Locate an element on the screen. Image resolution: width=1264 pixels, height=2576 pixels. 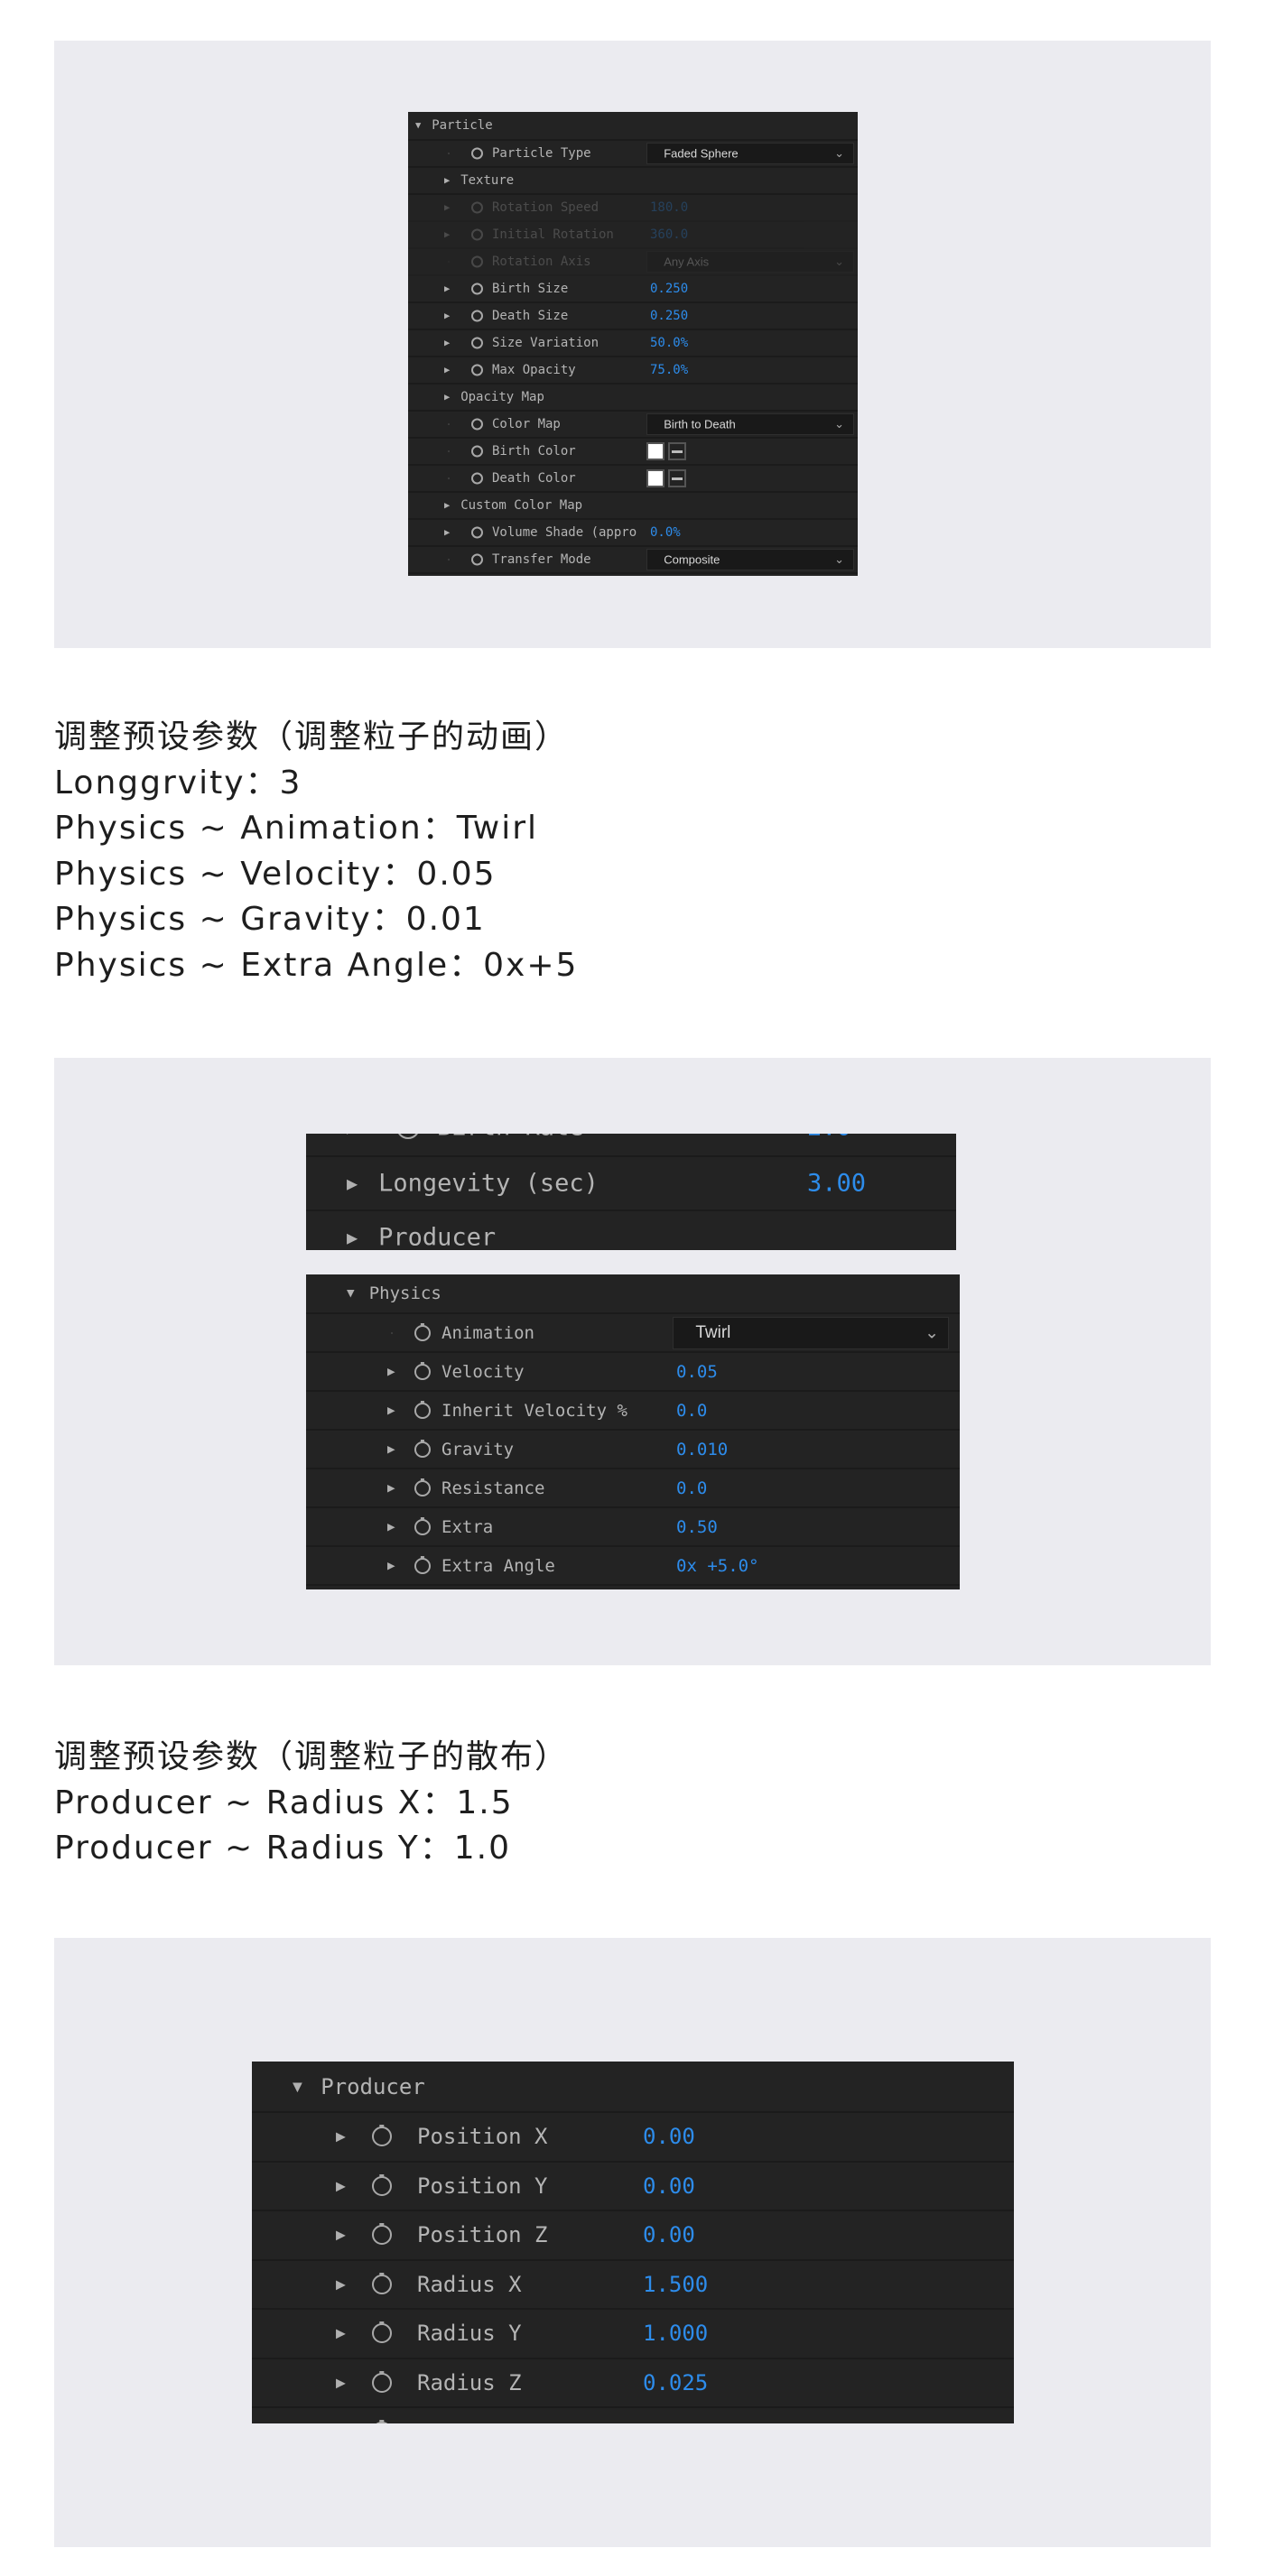
property-value: 1.000 is located at coordinates (675, 2334).